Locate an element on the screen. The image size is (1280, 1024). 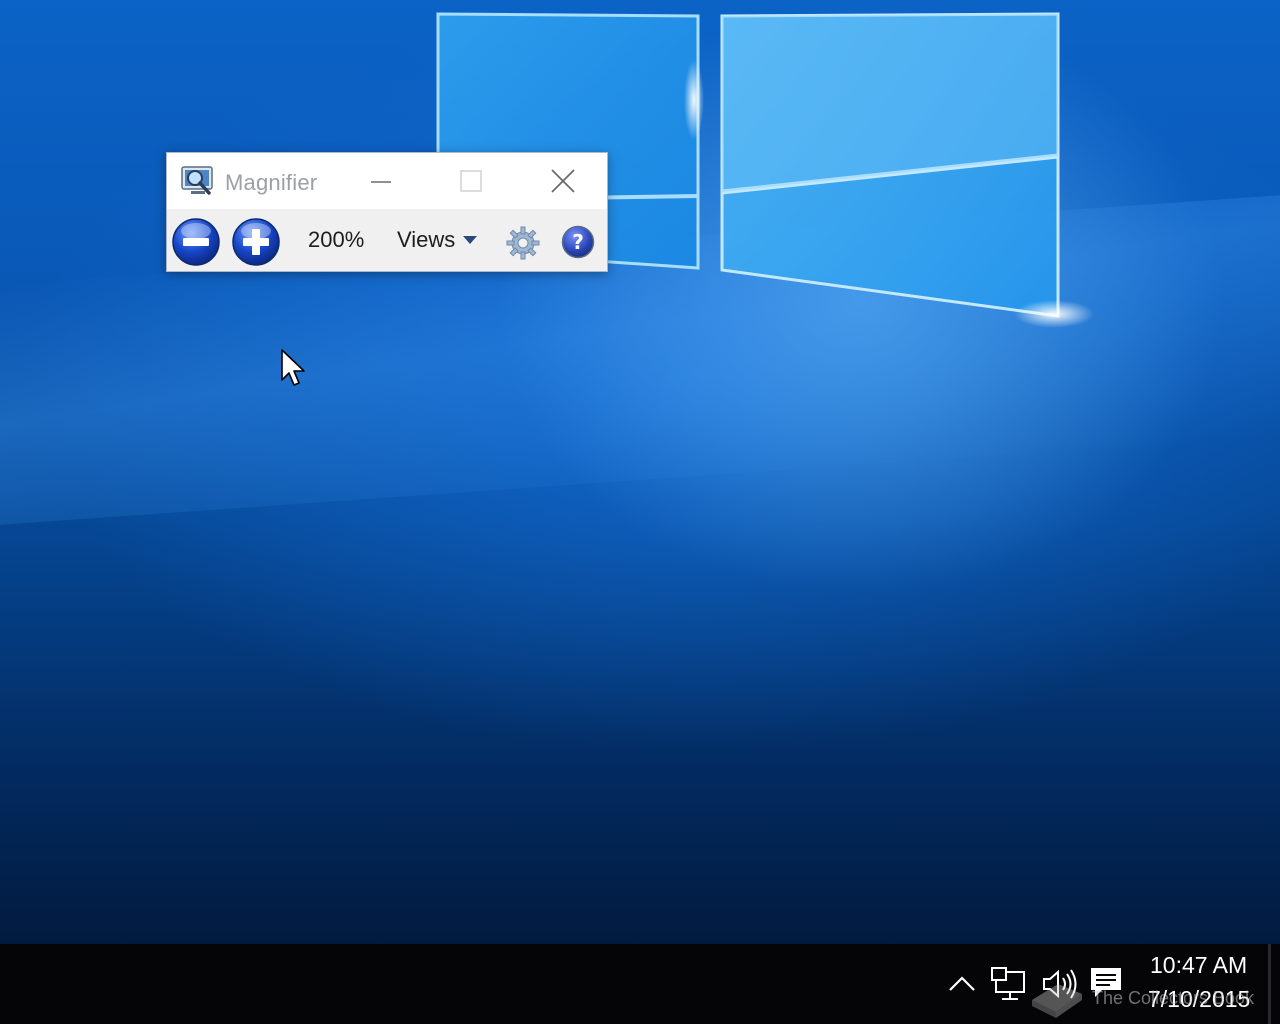
maximize-icon is located at coordinates (471, 181).